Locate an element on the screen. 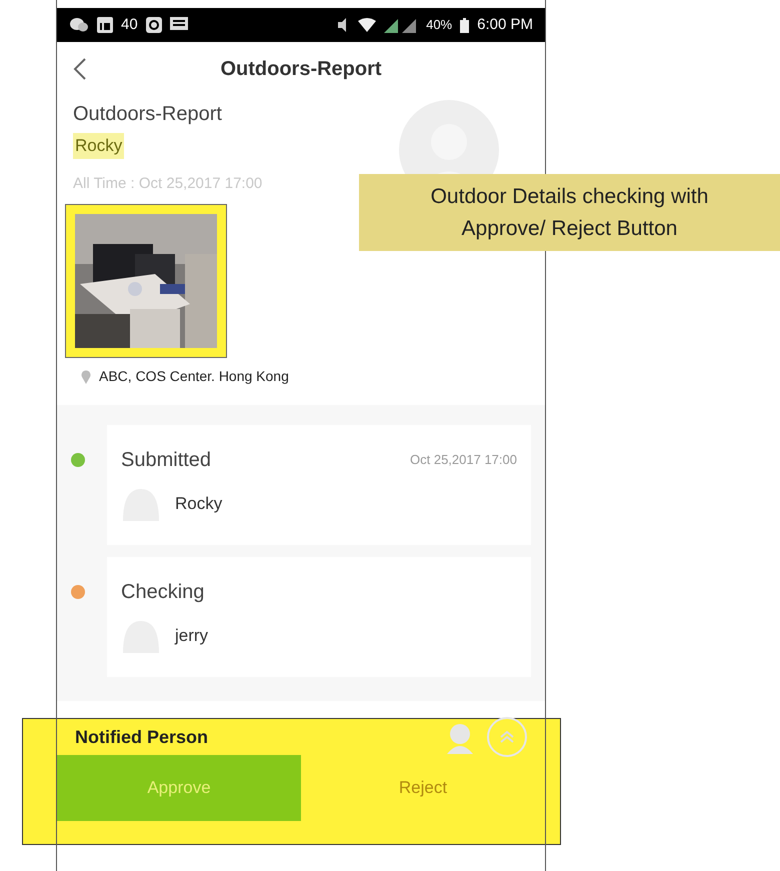 This screenshot has width=780, height=871. battery-percent: 40% is located at coordinates (439, 25).